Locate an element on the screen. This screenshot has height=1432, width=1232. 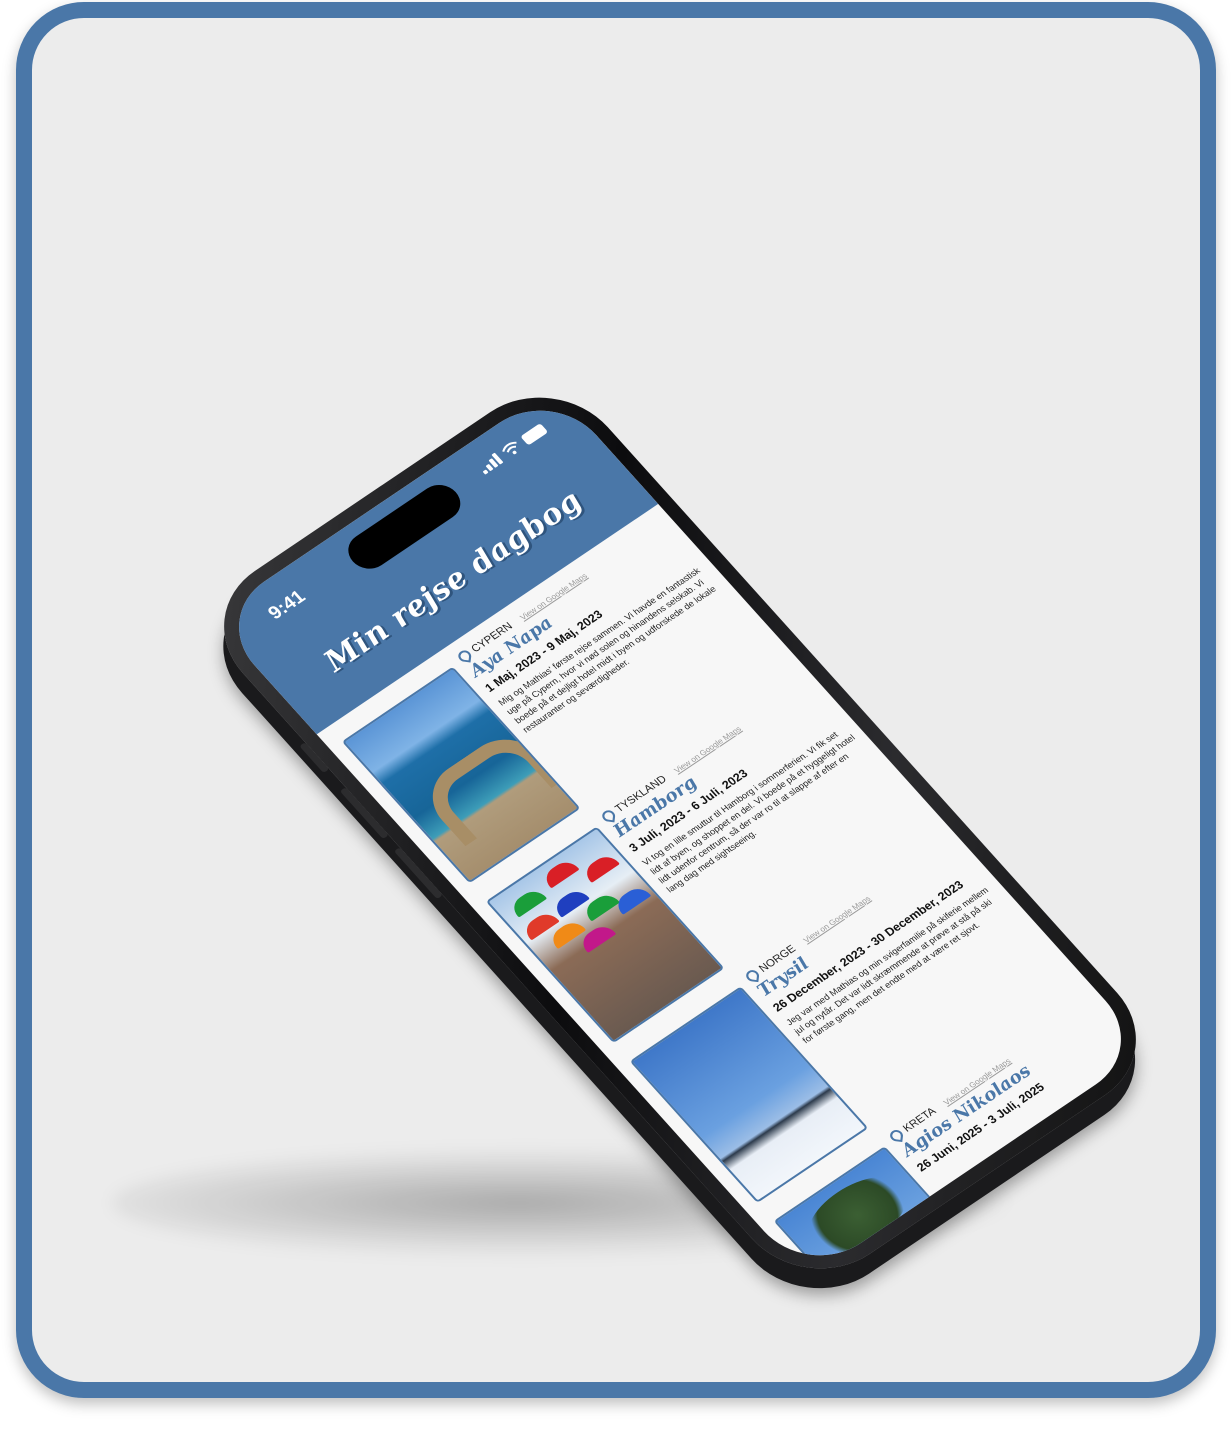
battery-icon is located at coordinates (534, 434).